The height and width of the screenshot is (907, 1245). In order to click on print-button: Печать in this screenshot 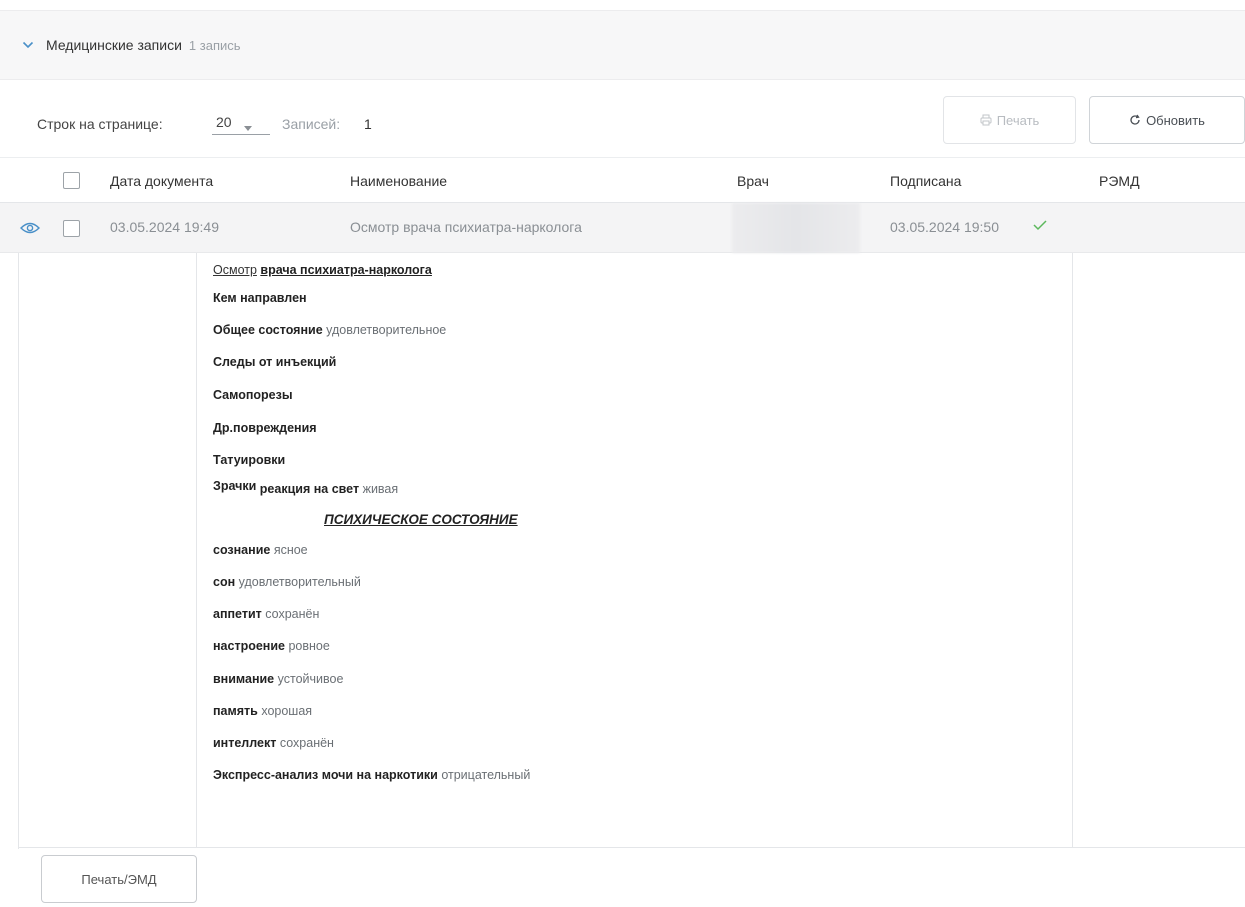, I will do `click(1009, 120)`.